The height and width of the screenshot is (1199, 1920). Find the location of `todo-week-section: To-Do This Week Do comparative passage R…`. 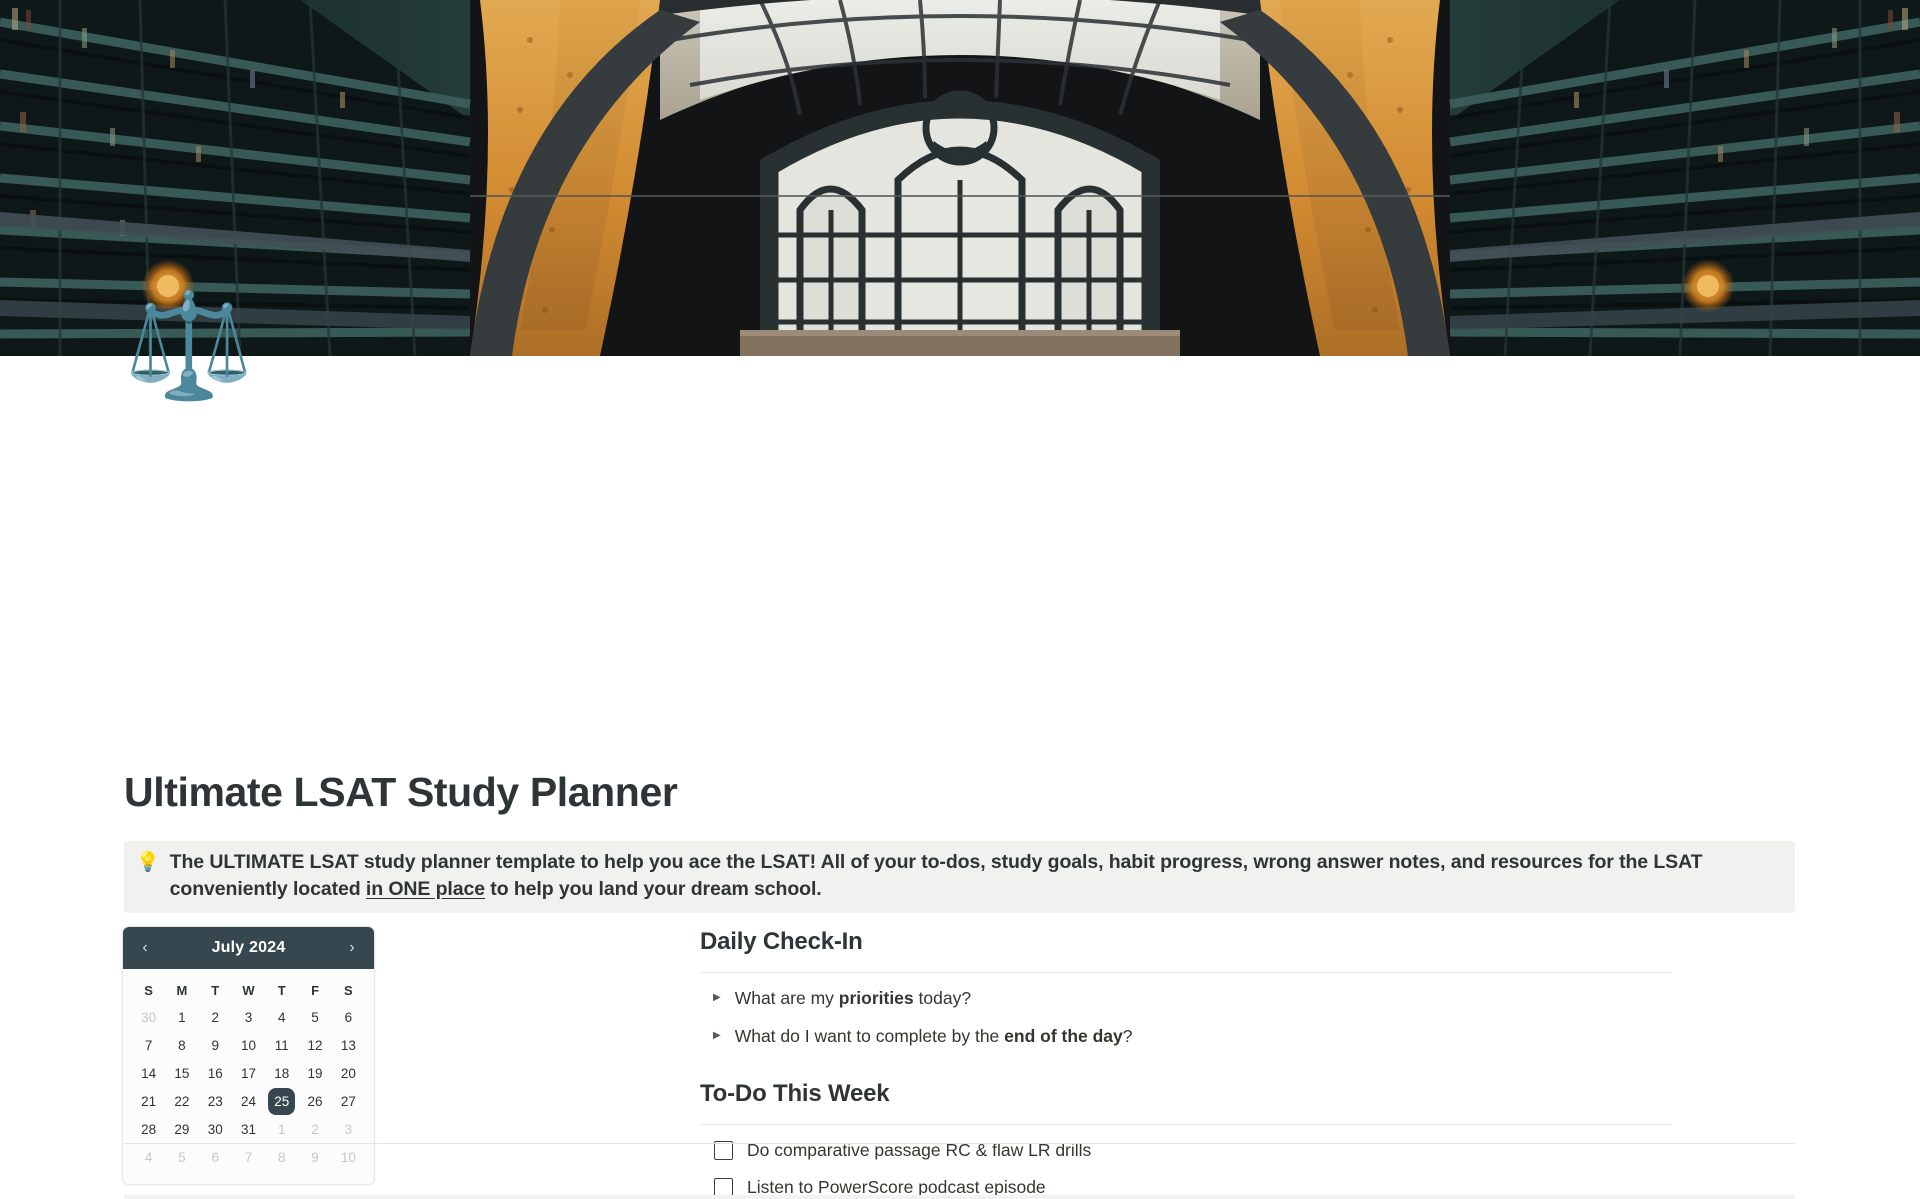

todo-week-section: To-Do This Week Do comparative passage R… is located at coordinates (1186, 1138).